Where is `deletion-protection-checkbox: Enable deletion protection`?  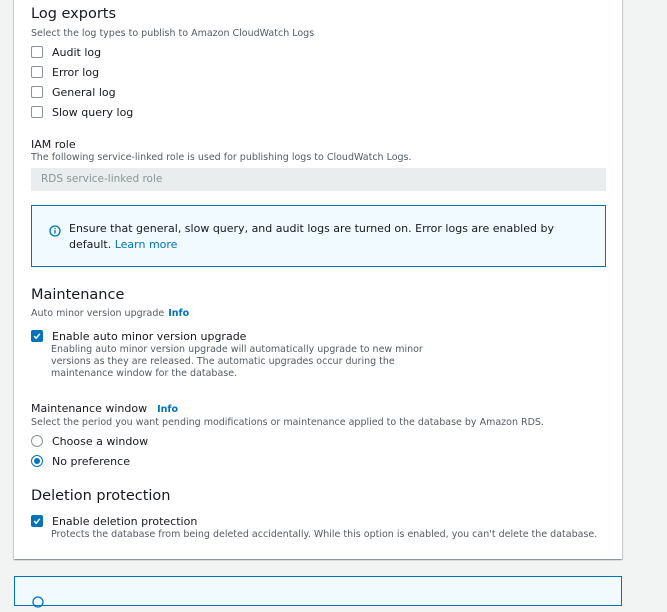 deletion-protection-checkbox: Enable deletion protection is located at coordinates (114, 521).